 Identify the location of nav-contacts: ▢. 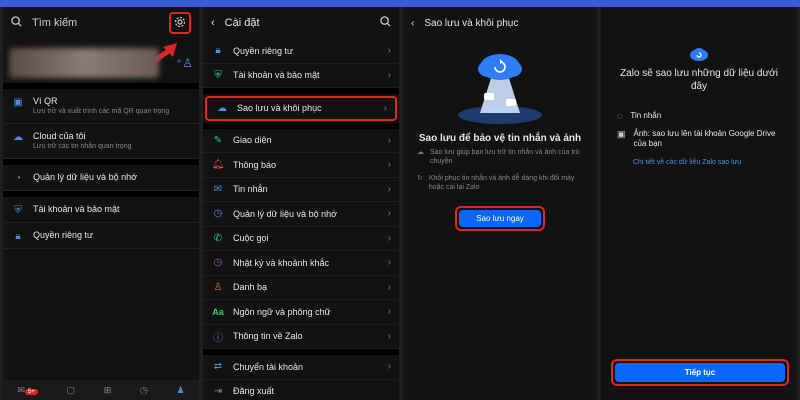
(70, 390).